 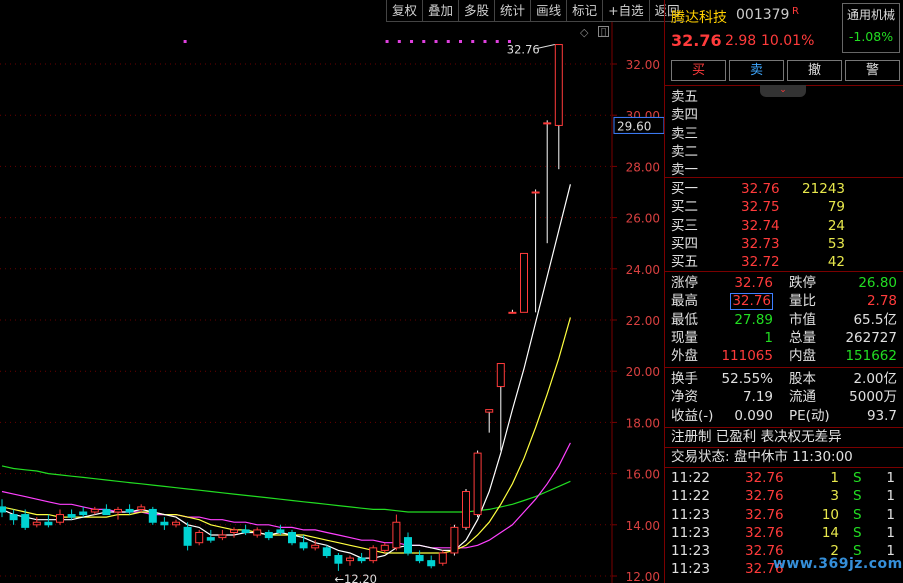 What do you see at coordinates (871, 36) in the screenshot?
I see `industry-change: -1.08%` at bounding box center [871, 36].